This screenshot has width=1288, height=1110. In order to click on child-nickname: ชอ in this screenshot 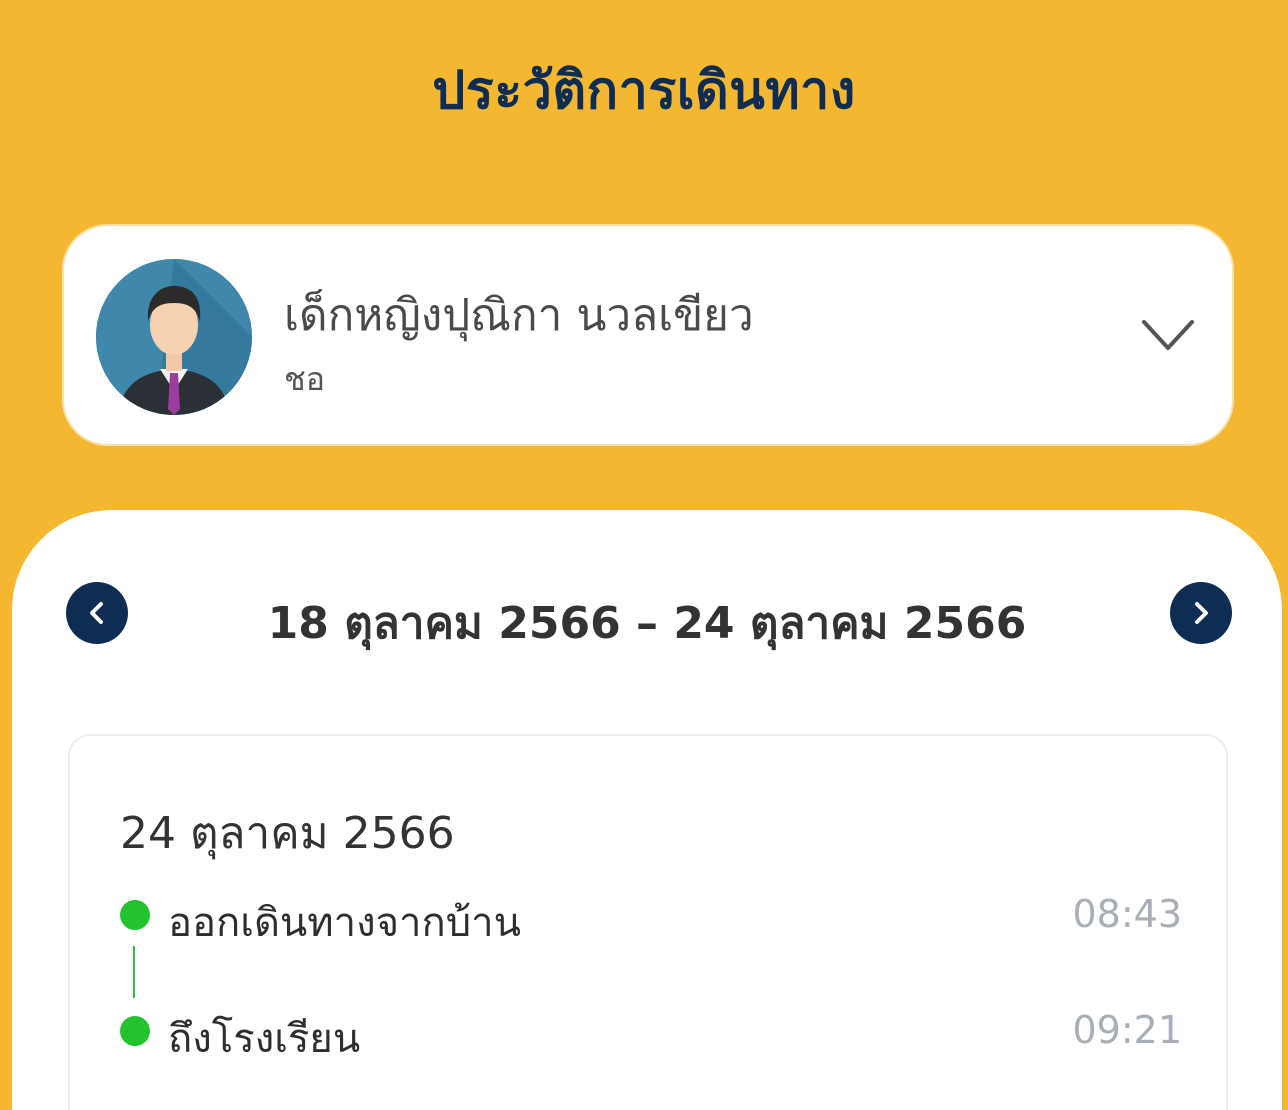, I will do `click(304, 379)`.